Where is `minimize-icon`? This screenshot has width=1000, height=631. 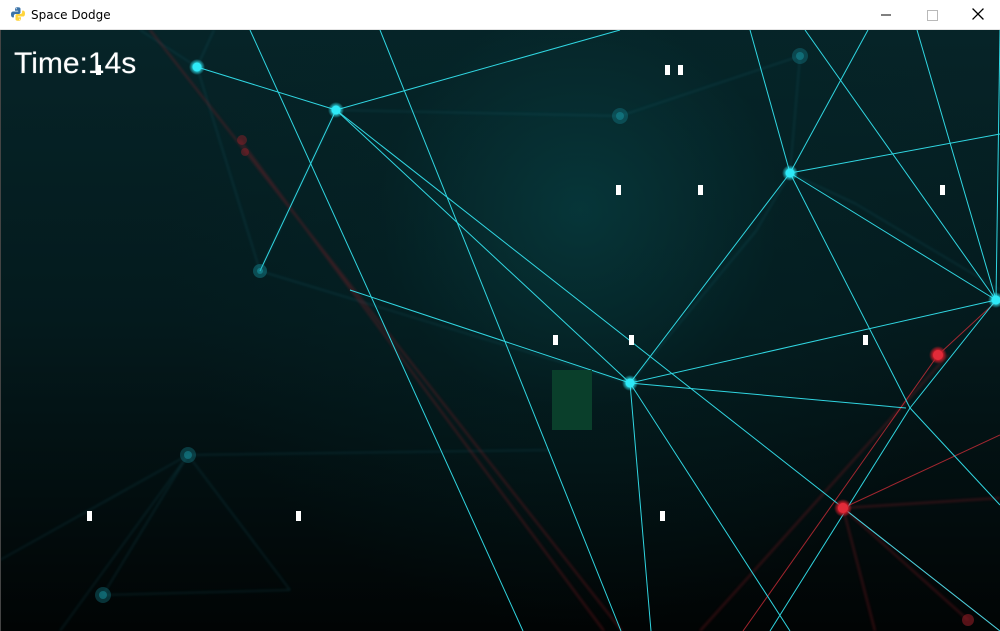 minimize-icon is located at coordinates (886, 15).